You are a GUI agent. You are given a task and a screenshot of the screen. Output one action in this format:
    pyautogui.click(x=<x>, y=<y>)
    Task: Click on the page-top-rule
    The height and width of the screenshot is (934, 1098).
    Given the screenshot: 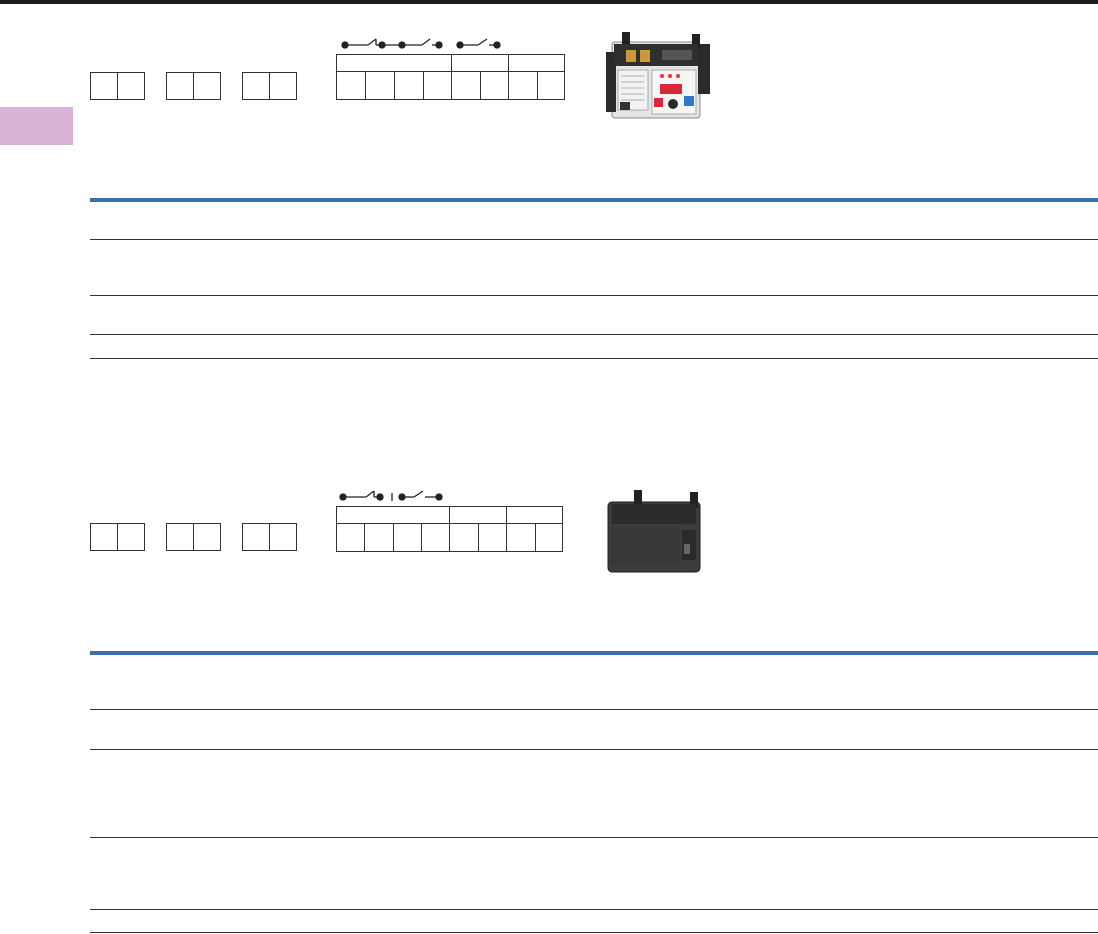 What is the action you would take?
    pyautogui.click(x=549, y=2)
    